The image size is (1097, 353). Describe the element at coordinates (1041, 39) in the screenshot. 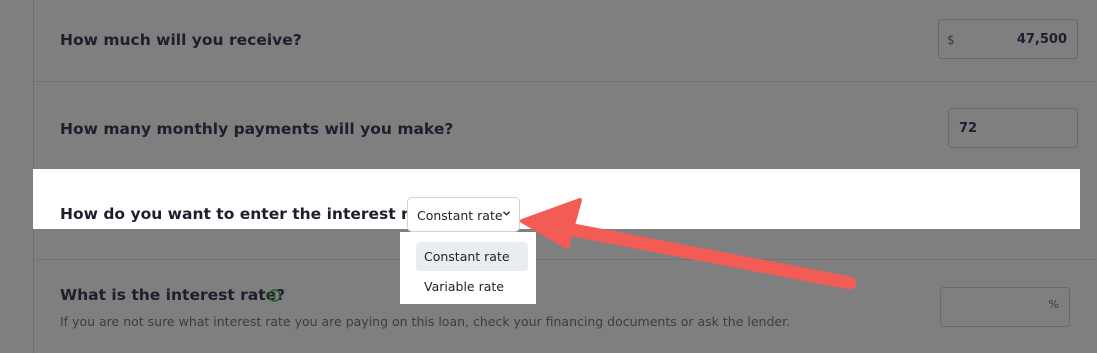

I see `receive-amount-value: 47,500` at that location.